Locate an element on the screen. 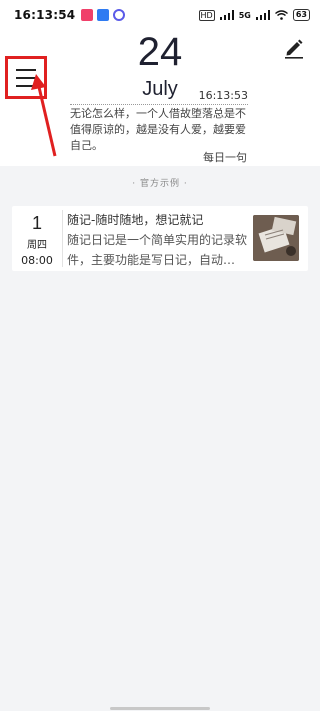 Image resolution: width=320 pixels, height=711 pixels. day-number: 24 is located at coordinates (160, 52).